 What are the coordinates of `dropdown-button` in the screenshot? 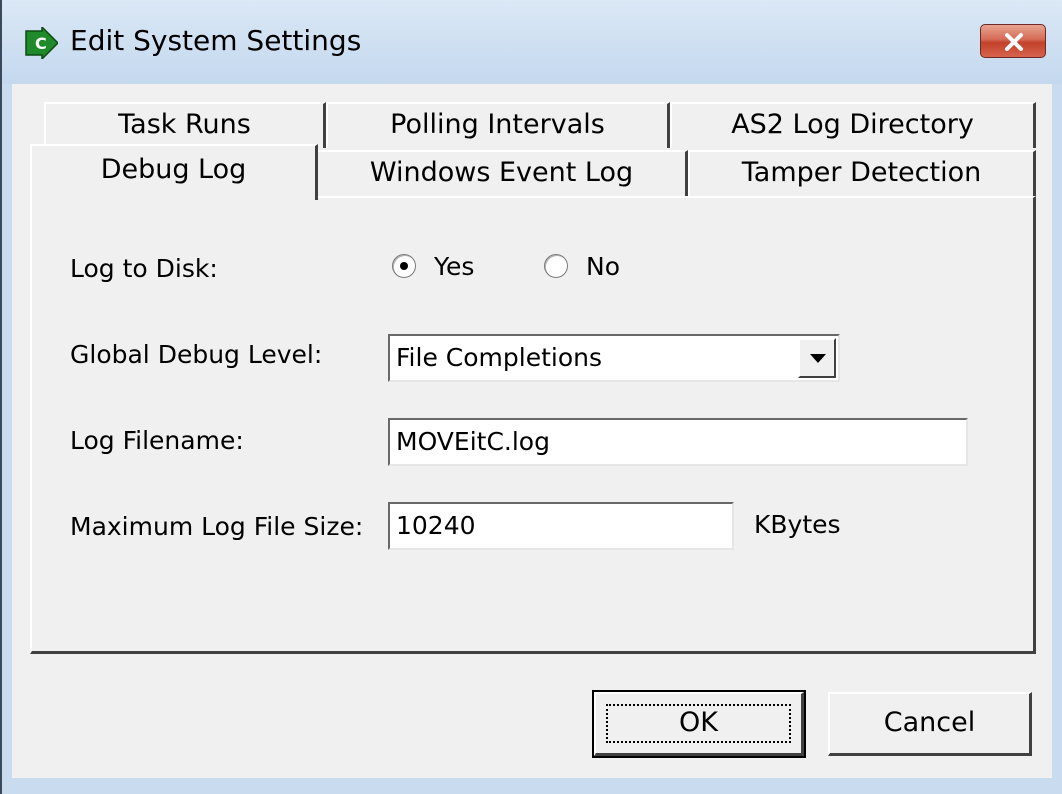 It's located at (817, 358).